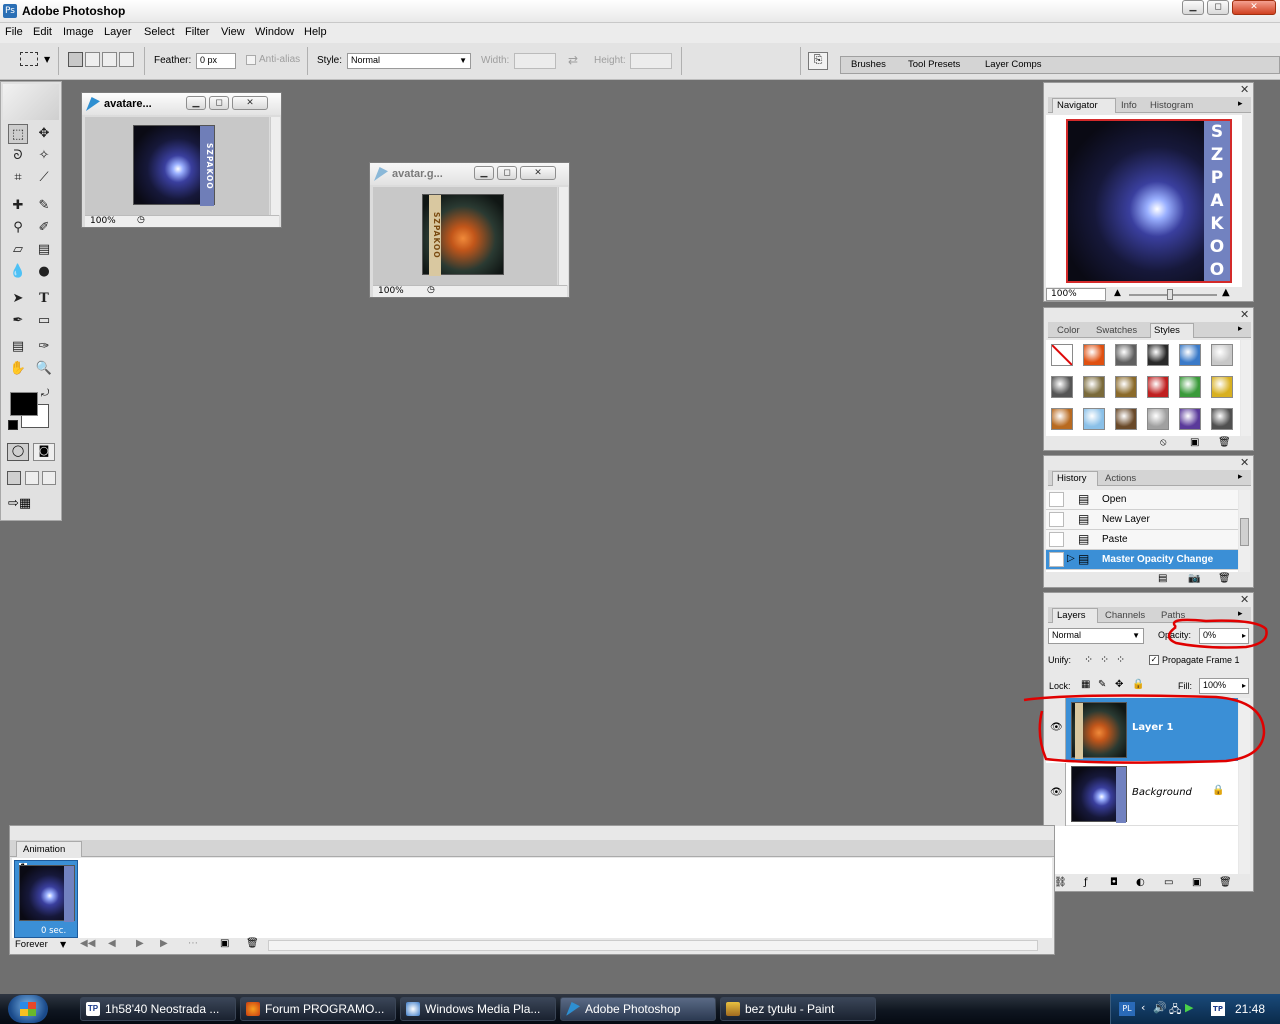  I want to click on foreground-color-swatch, so click(24, 404).